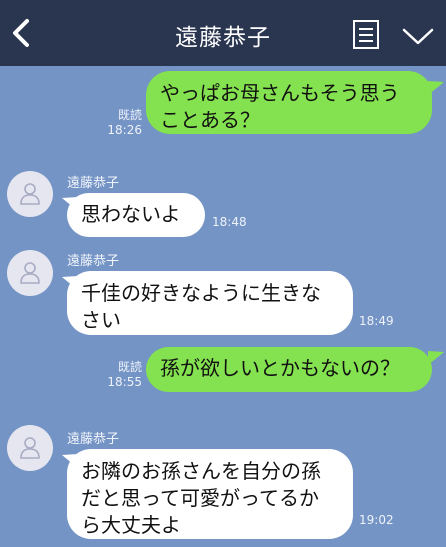  What do you see at coordinates (124, 130) in the screenshot?
I see `message-time: 18:26` at bounding box center [124, 130].